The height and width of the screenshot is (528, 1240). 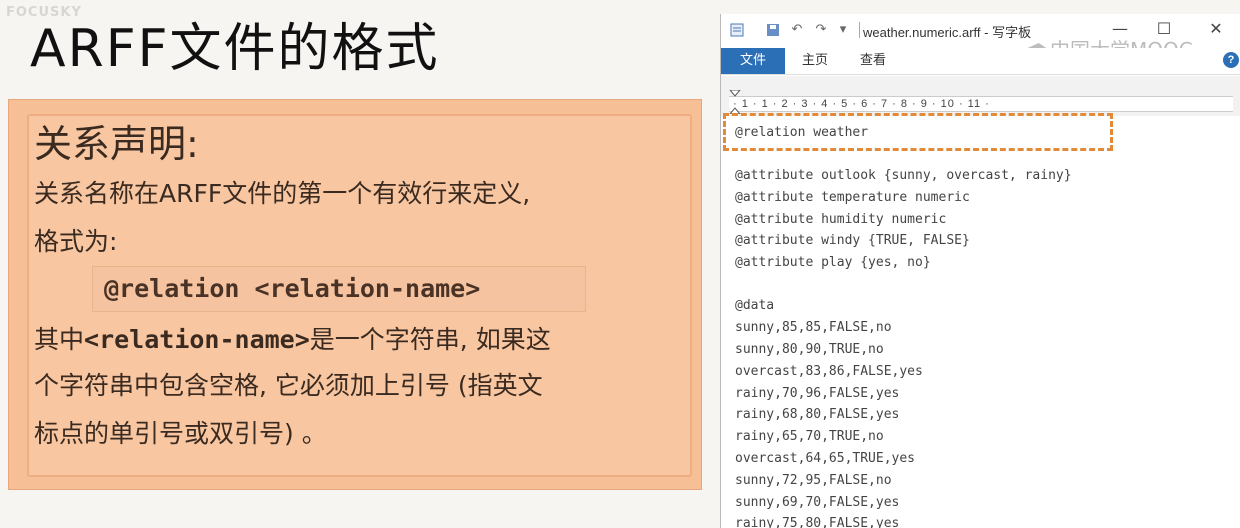 I want to click on window-title: weather.numeric.arff - 写字板, so click(x=947, y=32).